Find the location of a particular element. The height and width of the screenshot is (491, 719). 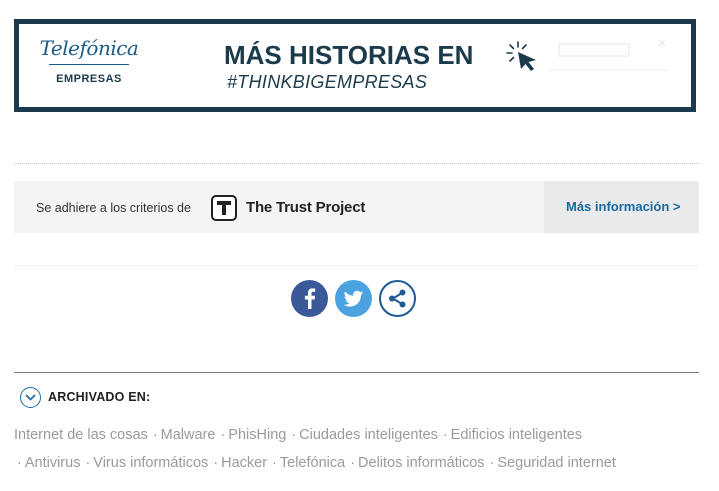

tag-link: Seguridad internet is located at coordinates (556, 463).